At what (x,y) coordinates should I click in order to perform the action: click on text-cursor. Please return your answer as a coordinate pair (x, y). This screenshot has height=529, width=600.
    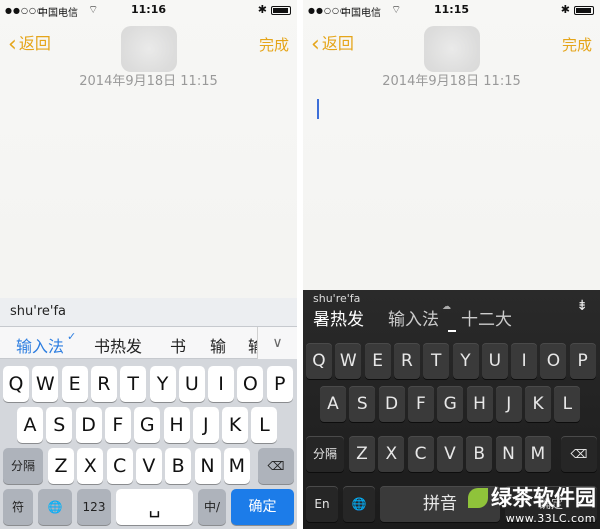
    Looking at the image, I should click on (318, 109).